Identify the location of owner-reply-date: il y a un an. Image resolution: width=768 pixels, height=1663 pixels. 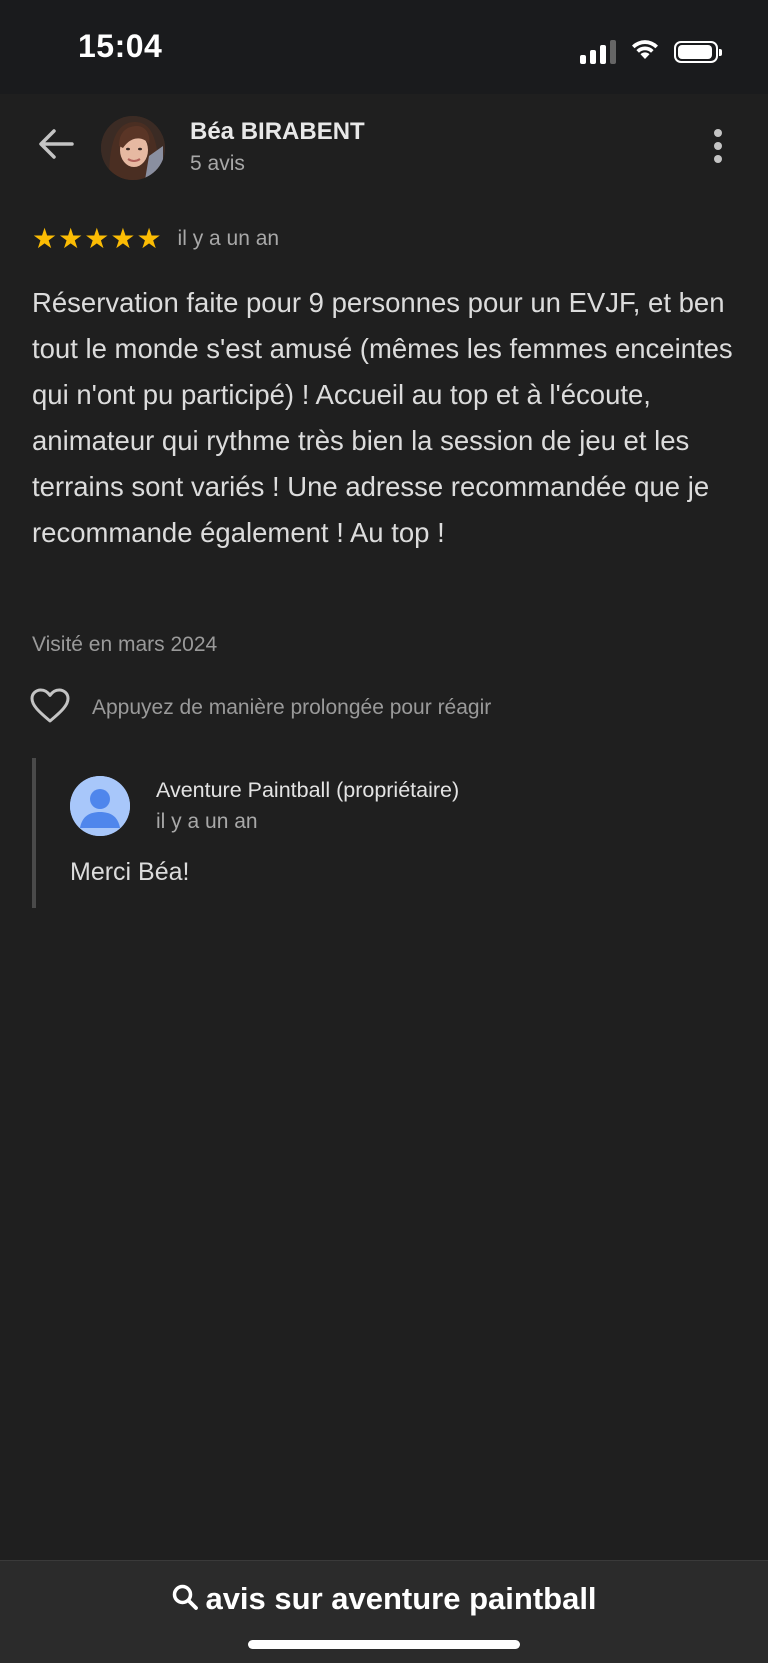
(207, 821).